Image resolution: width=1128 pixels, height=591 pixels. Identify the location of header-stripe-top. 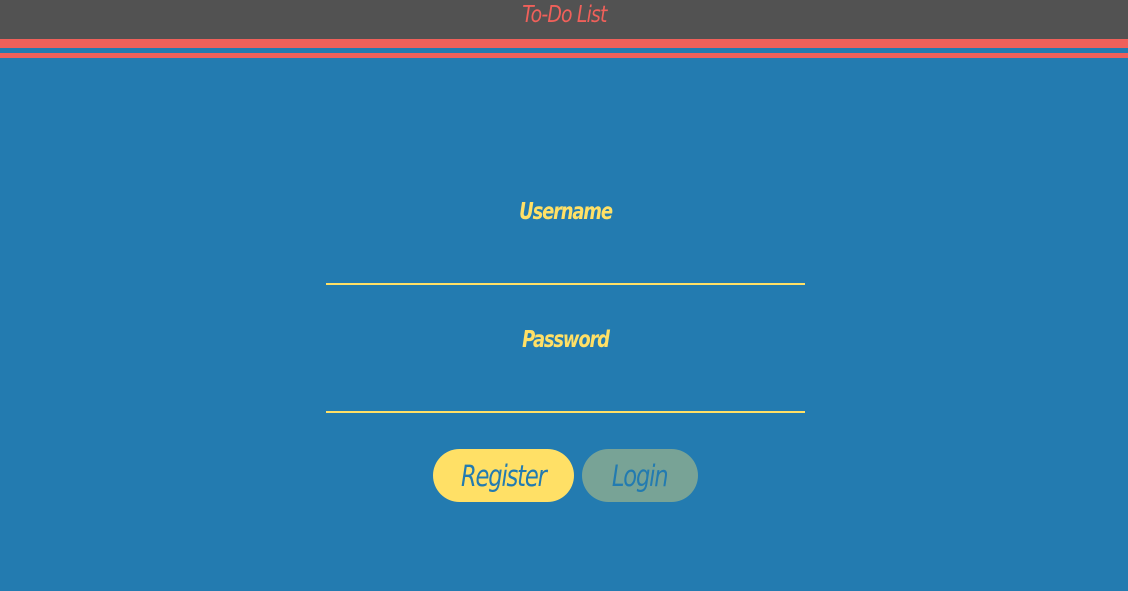
(564, 43).